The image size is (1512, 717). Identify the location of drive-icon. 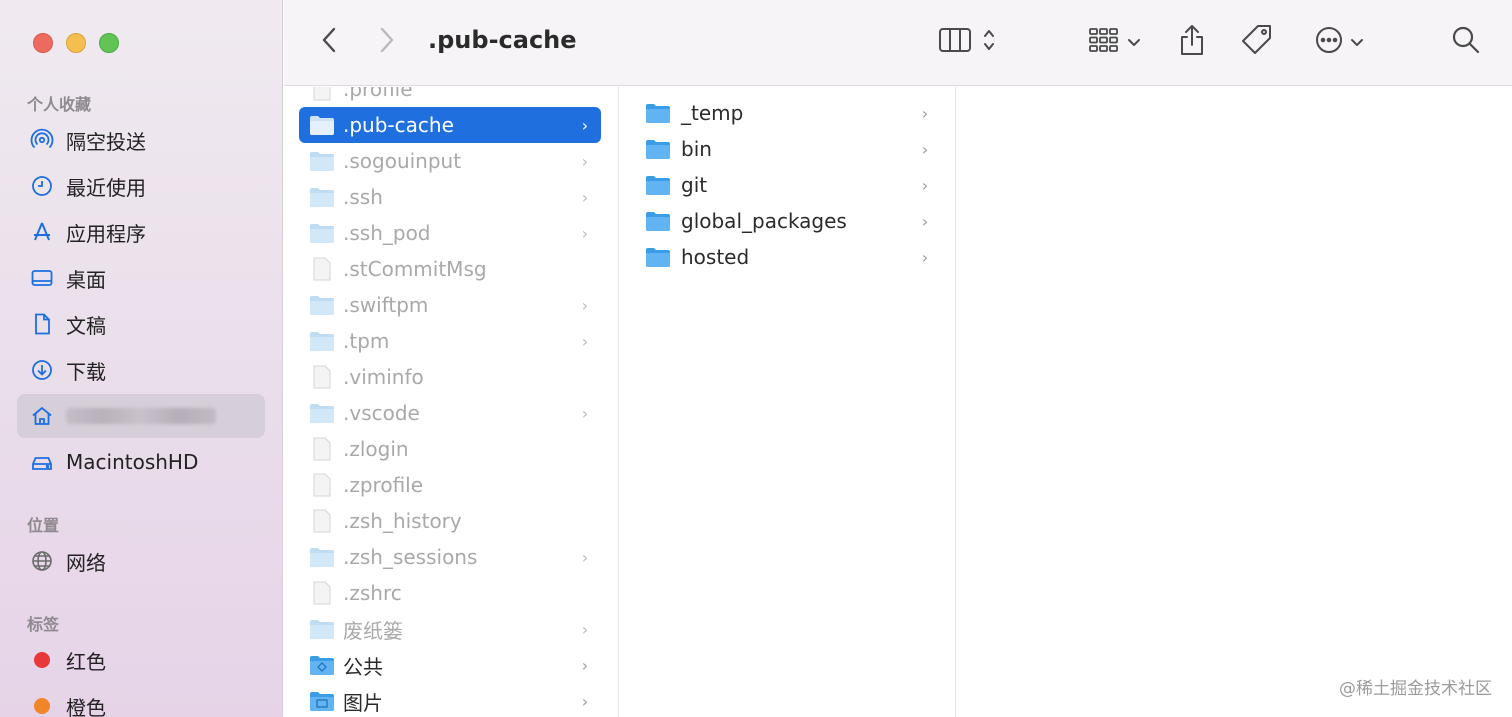
(42, 462).